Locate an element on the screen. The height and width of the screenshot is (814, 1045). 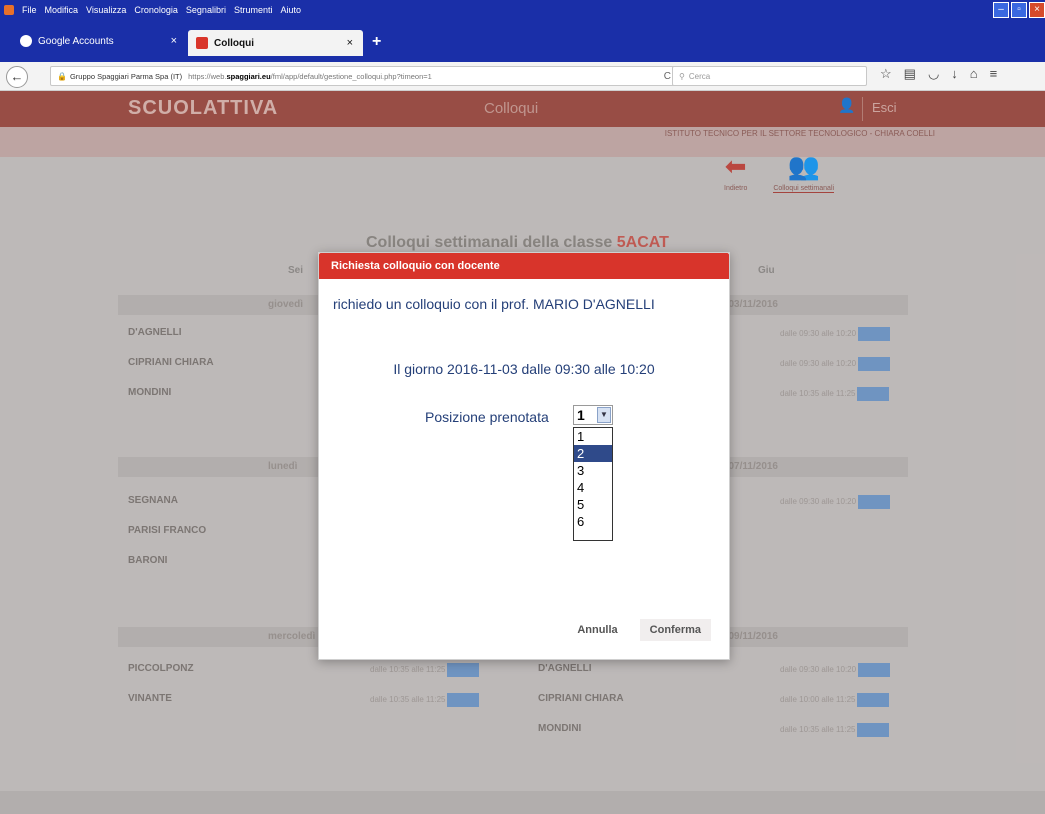
window-controls: – ▫ × is located at coordinates (1019, 10).